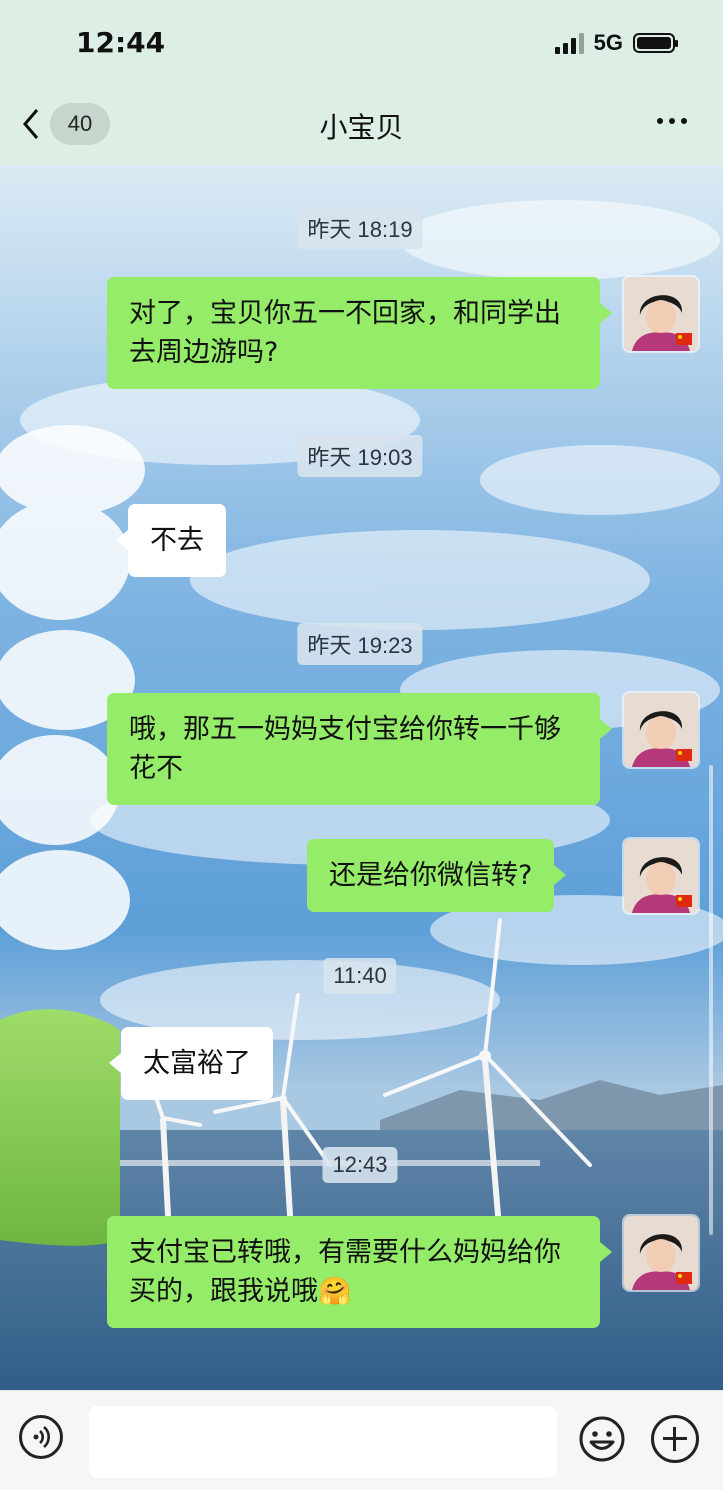 The image size is (723, 1490). I want to click on incoming-message: 太富裕了, so click(191, 1063).